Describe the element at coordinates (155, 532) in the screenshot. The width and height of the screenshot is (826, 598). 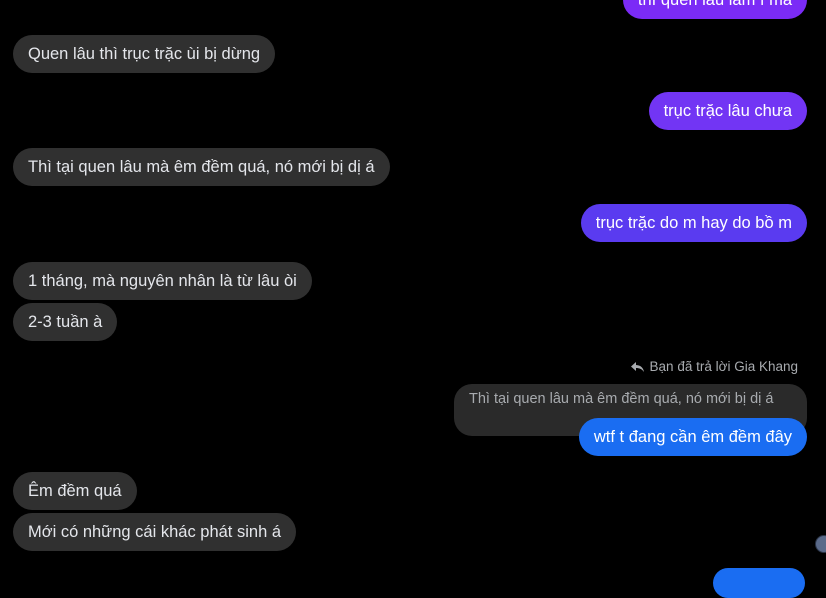
I see `message-incoming: Mới có những cái khác phát sinh á` at that location.